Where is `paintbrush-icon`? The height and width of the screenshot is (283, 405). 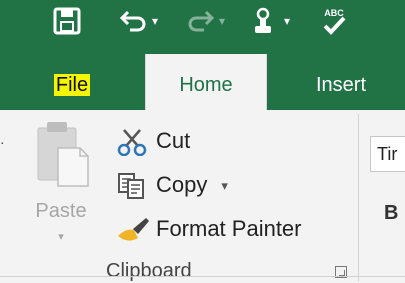
paintbrush-icon is located at coordinates (133, 229).